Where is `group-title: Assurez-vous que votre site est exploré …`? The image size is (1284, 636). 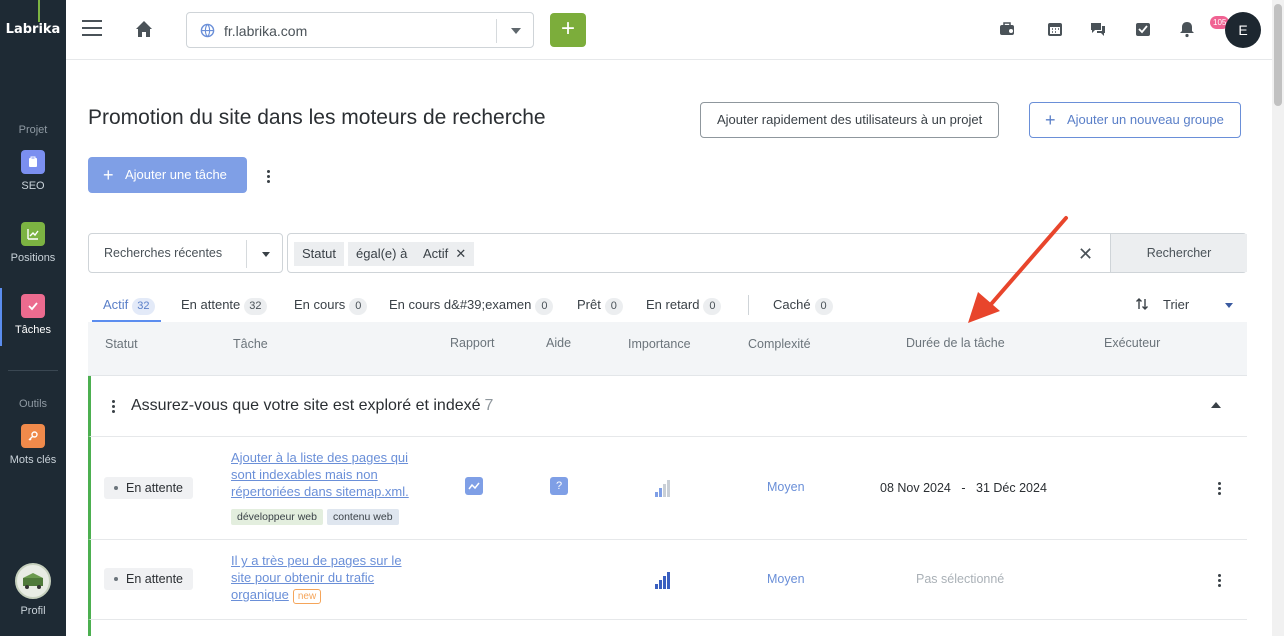 group-title: Assurez-vous que votre site est exploré … is located at coordinates (312, 406).